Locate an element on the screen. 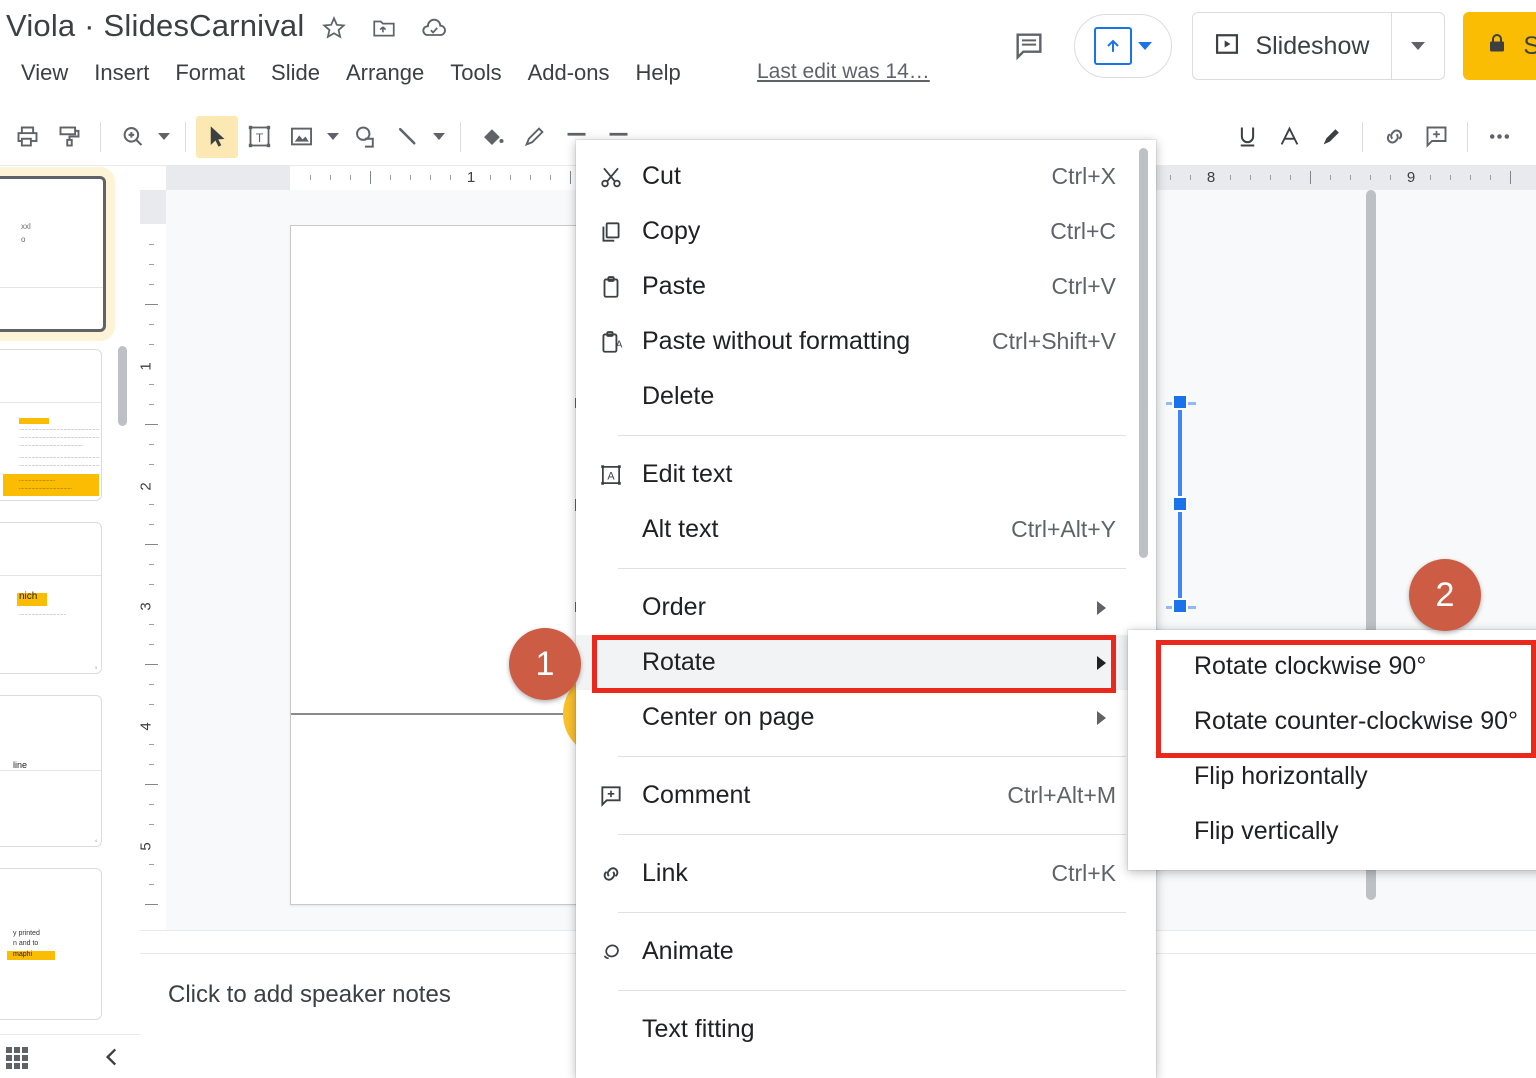 Image resolution: width=1536 pixels, height=1078 pixels. link-icon is located at coordinates (620, 874).